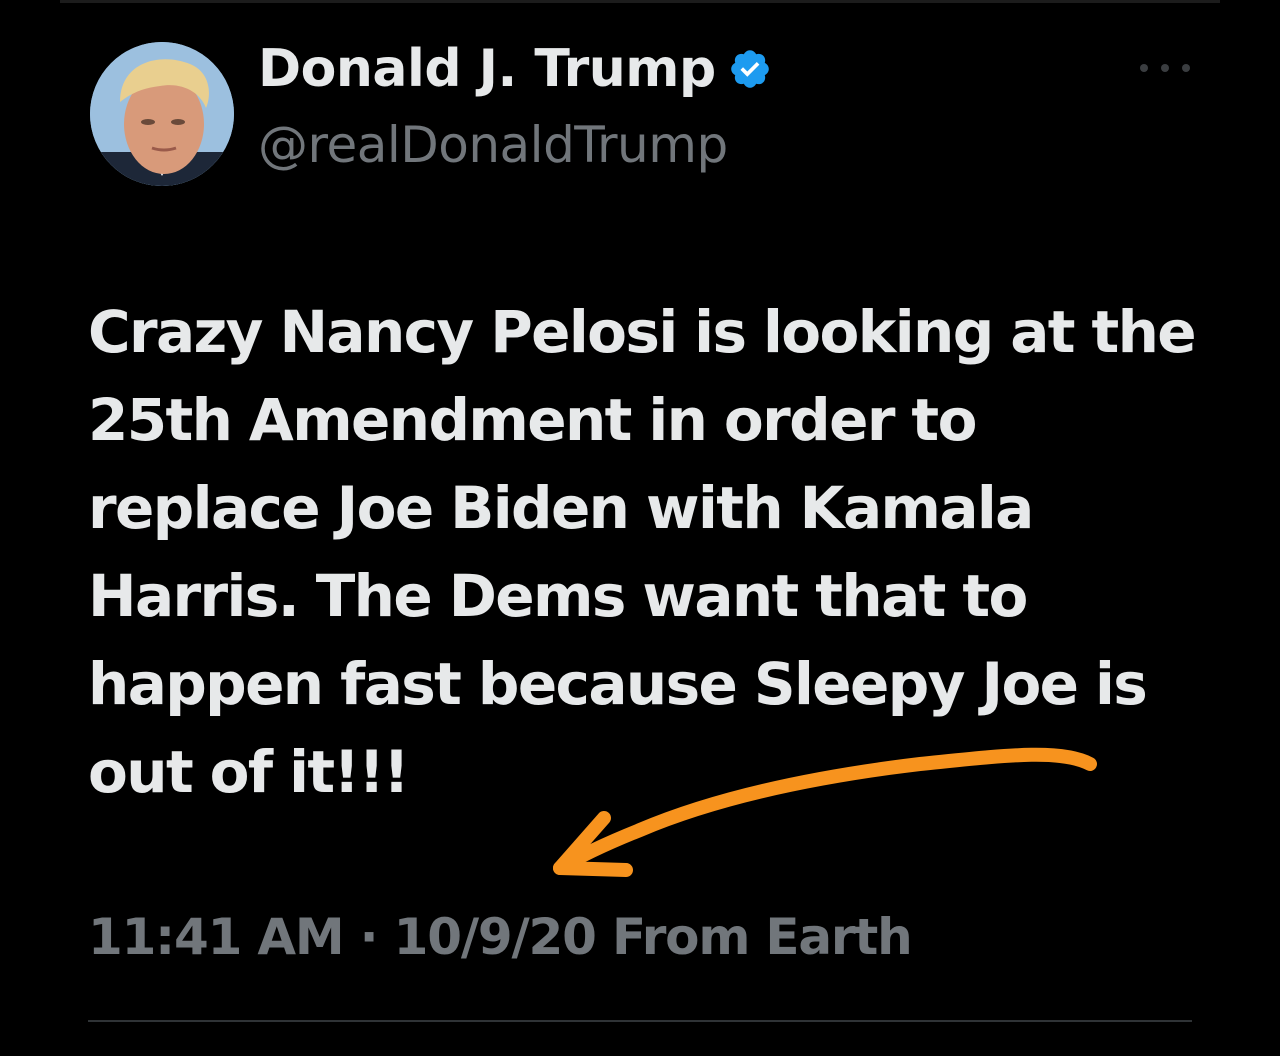  I want to click on tweet-time: 11:41 AM, so click(216, 937).